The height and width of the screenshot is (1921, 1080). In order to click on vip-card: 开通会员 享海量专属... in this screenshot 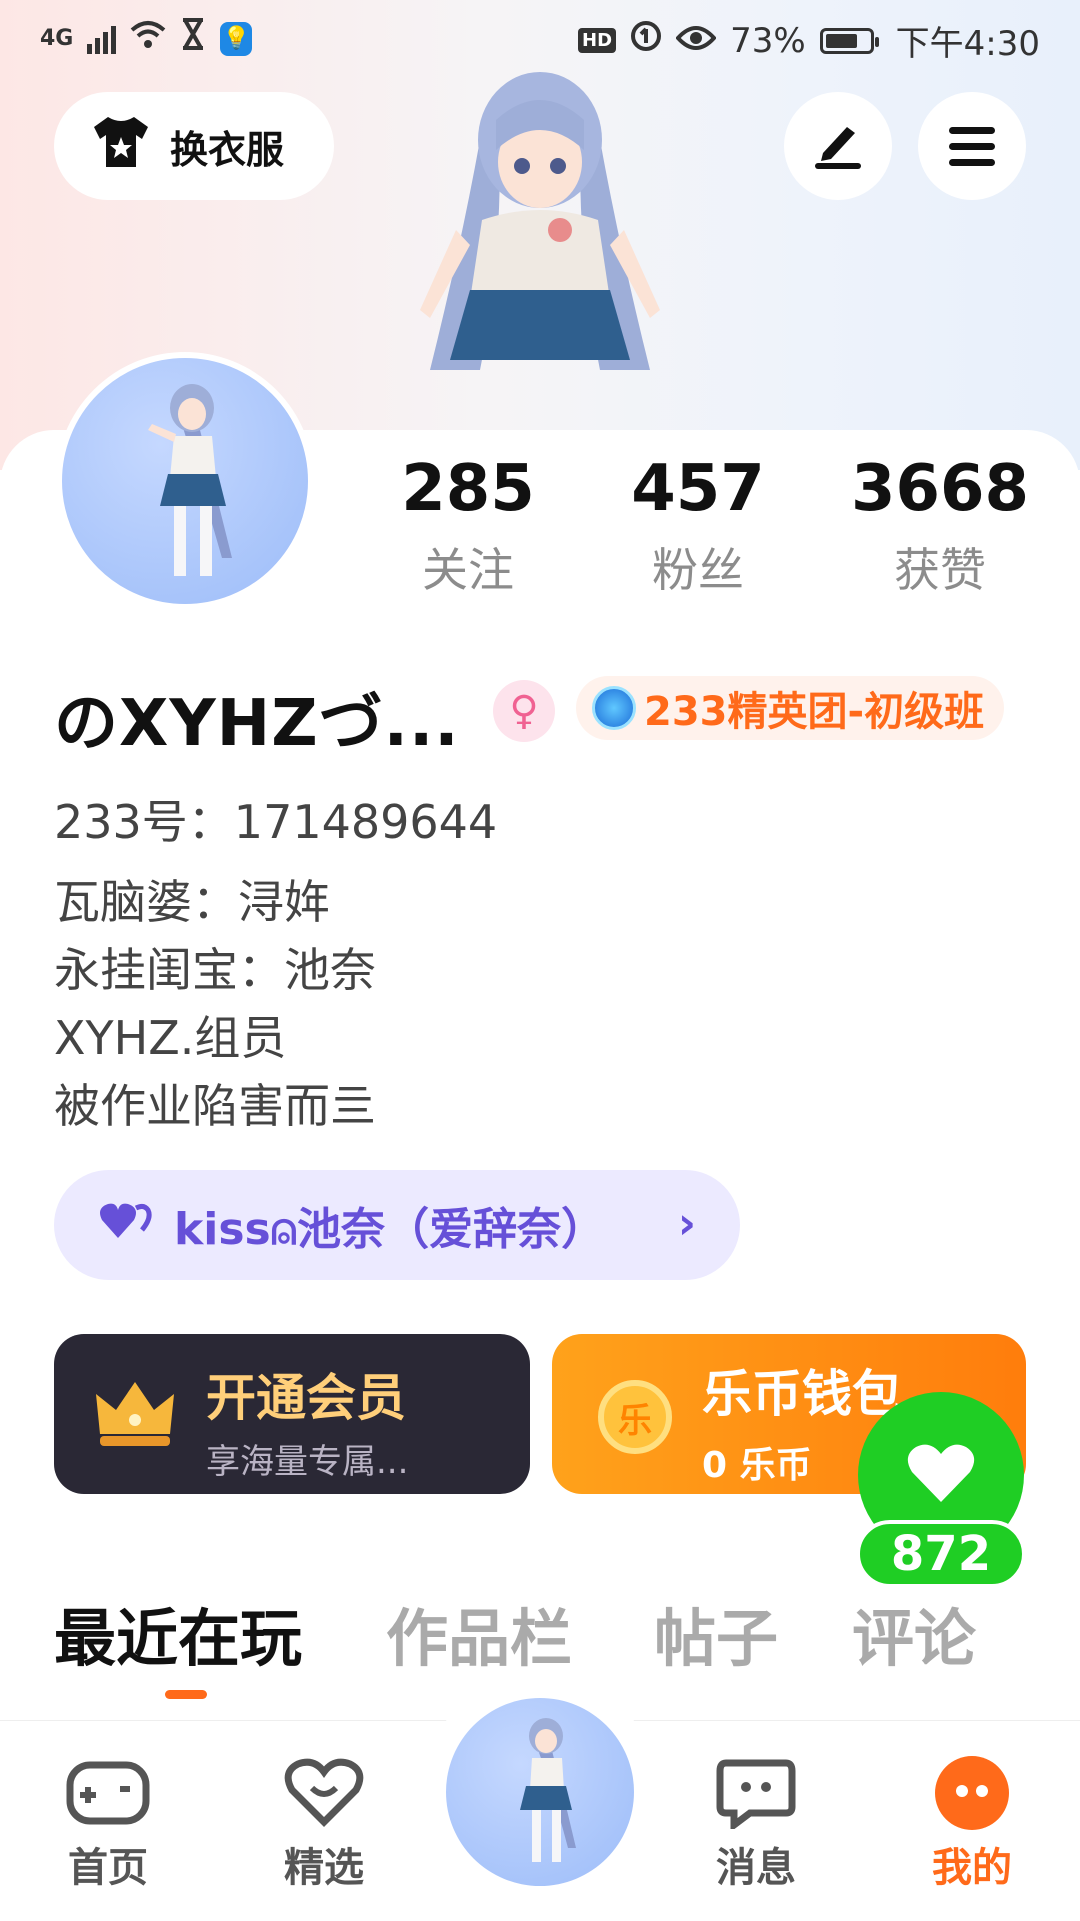, I will do `click(292, 1414)`.